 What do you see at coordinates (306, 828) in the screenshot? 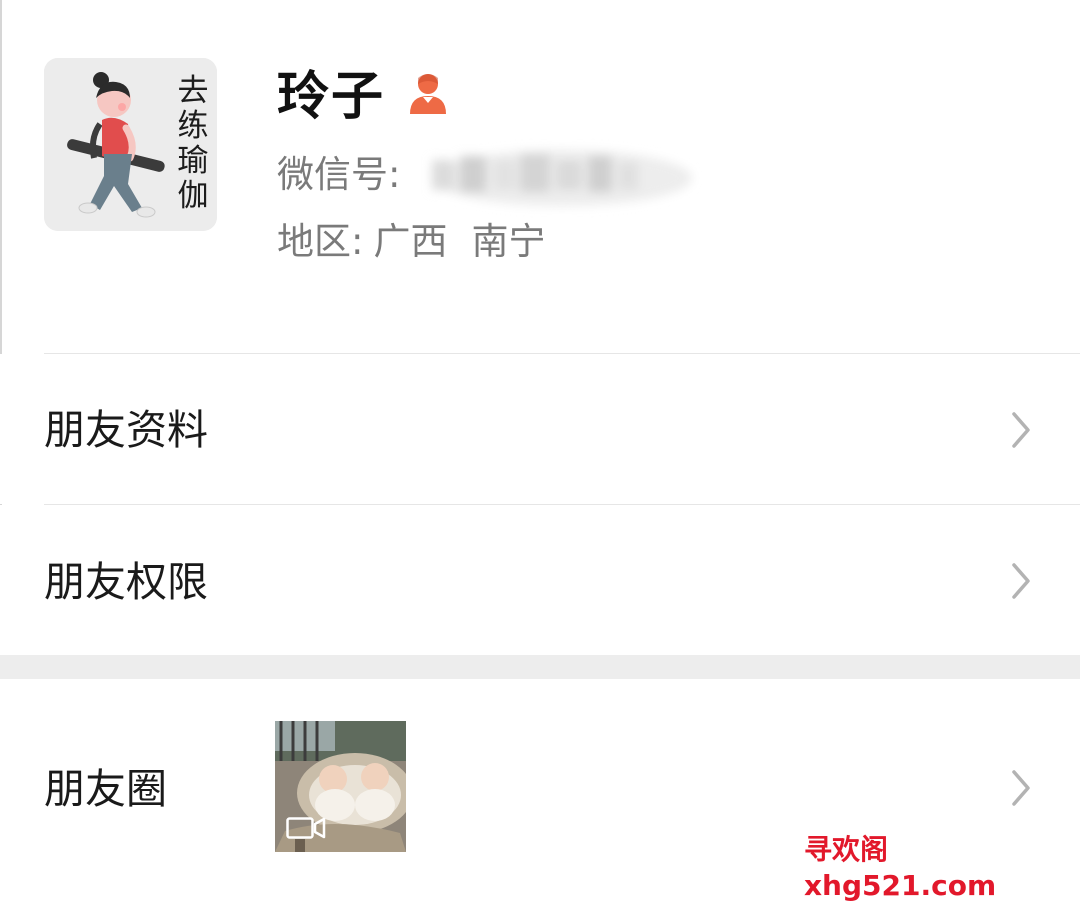
I see `video-camera-icon` at bounding box center [306, 828].